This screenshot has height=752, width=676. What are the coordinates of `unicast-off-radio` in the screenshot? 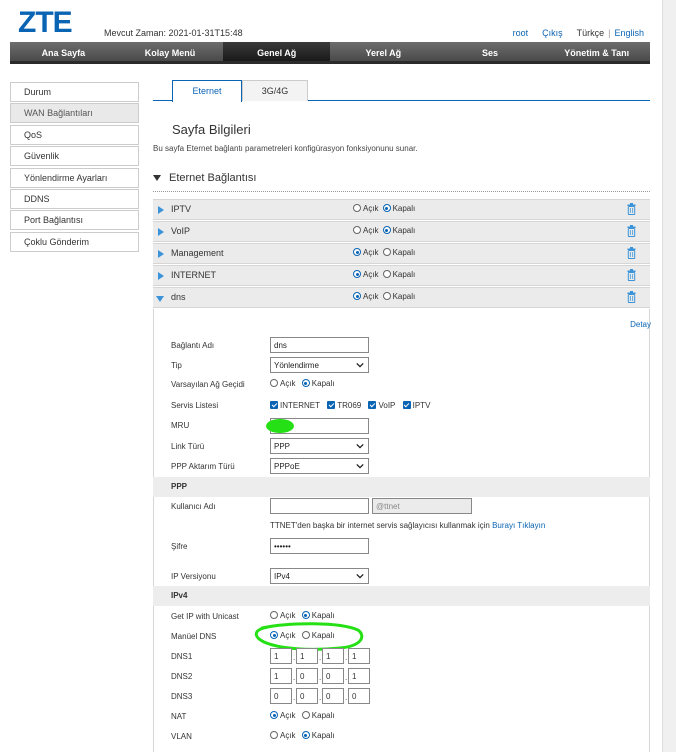 It's located at (305, 615).